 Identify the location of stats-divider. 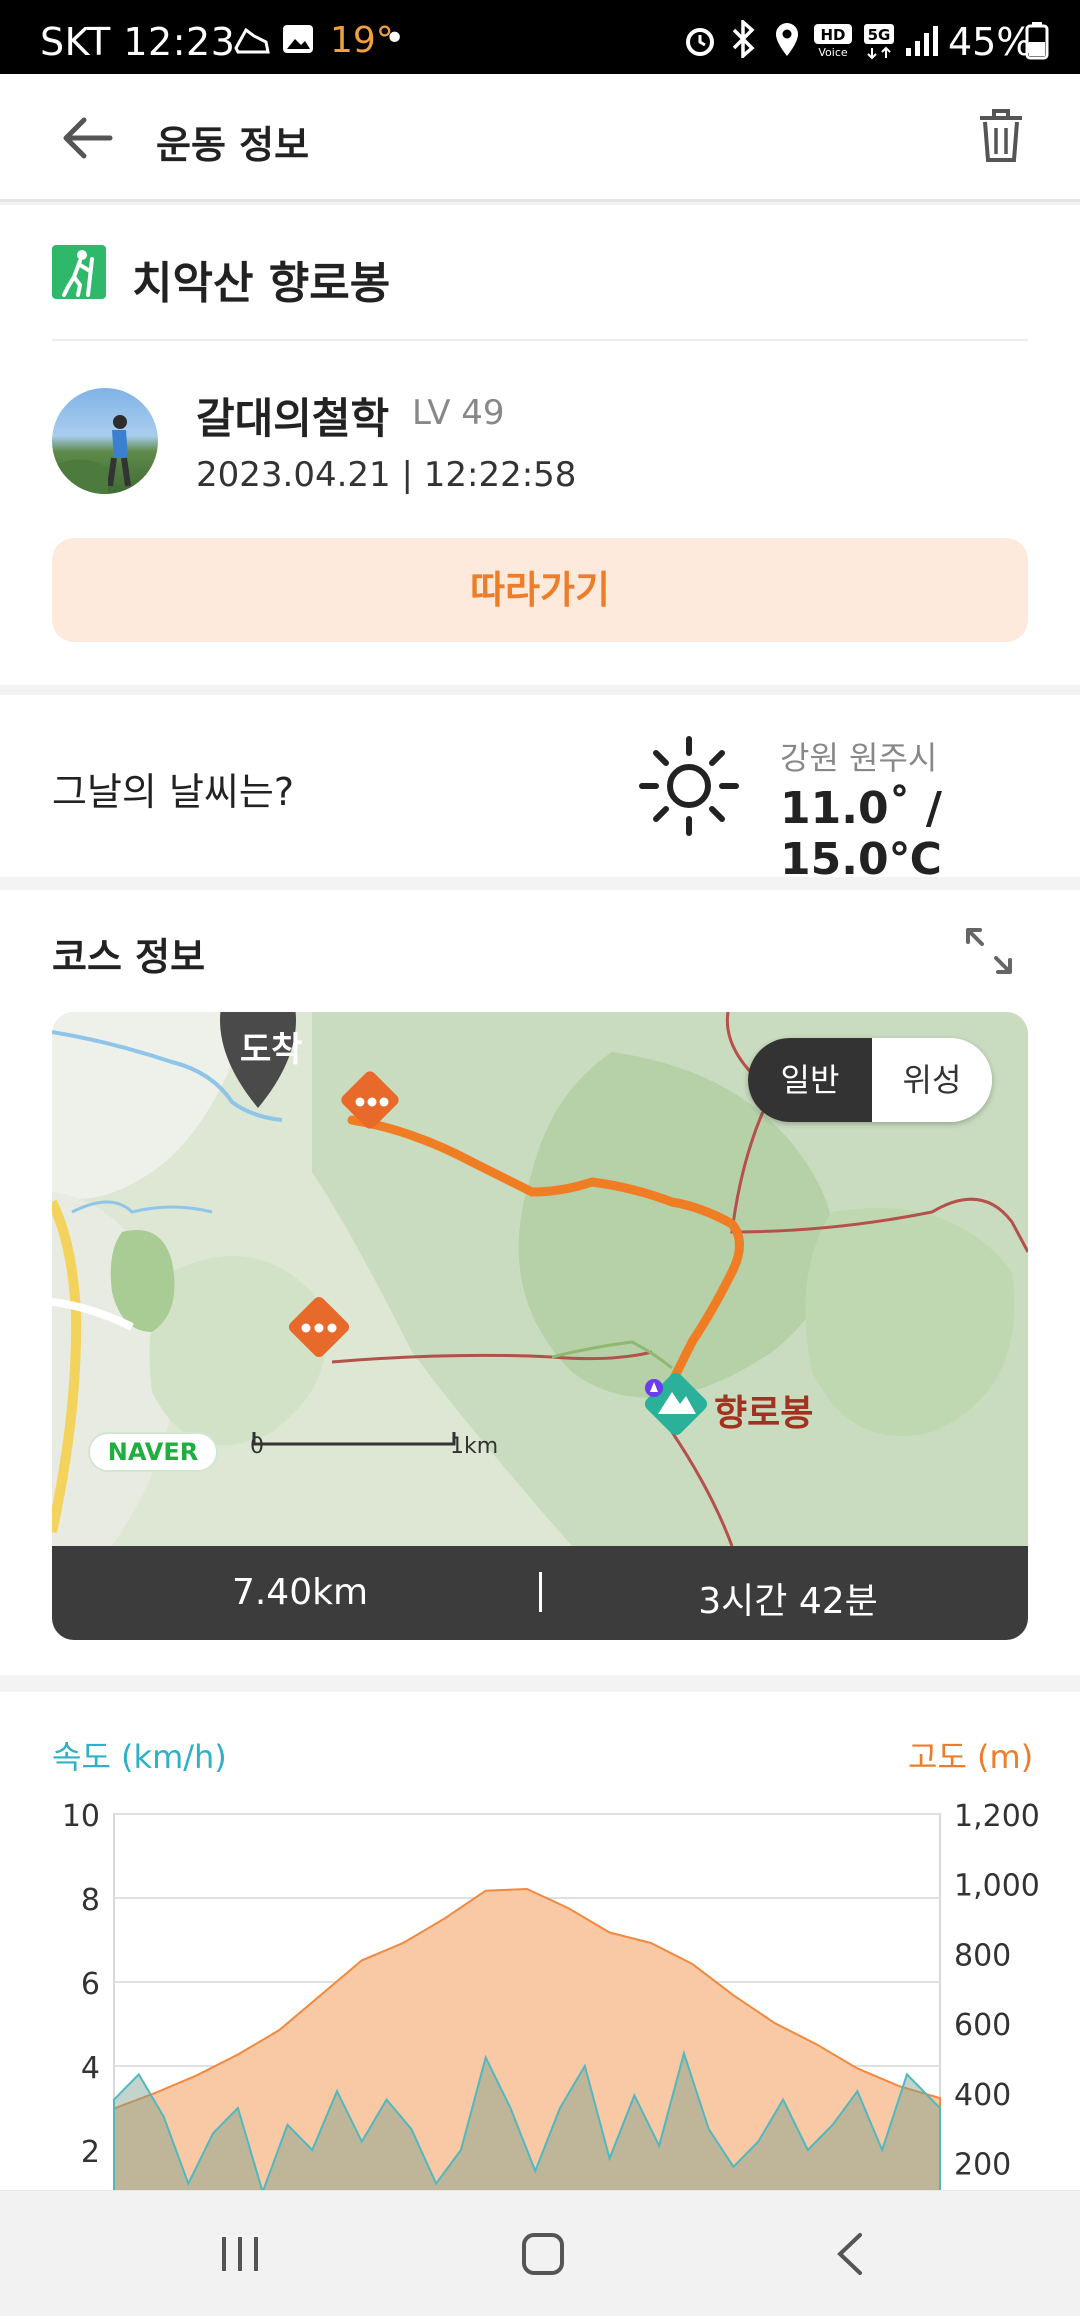
(540, 1592).